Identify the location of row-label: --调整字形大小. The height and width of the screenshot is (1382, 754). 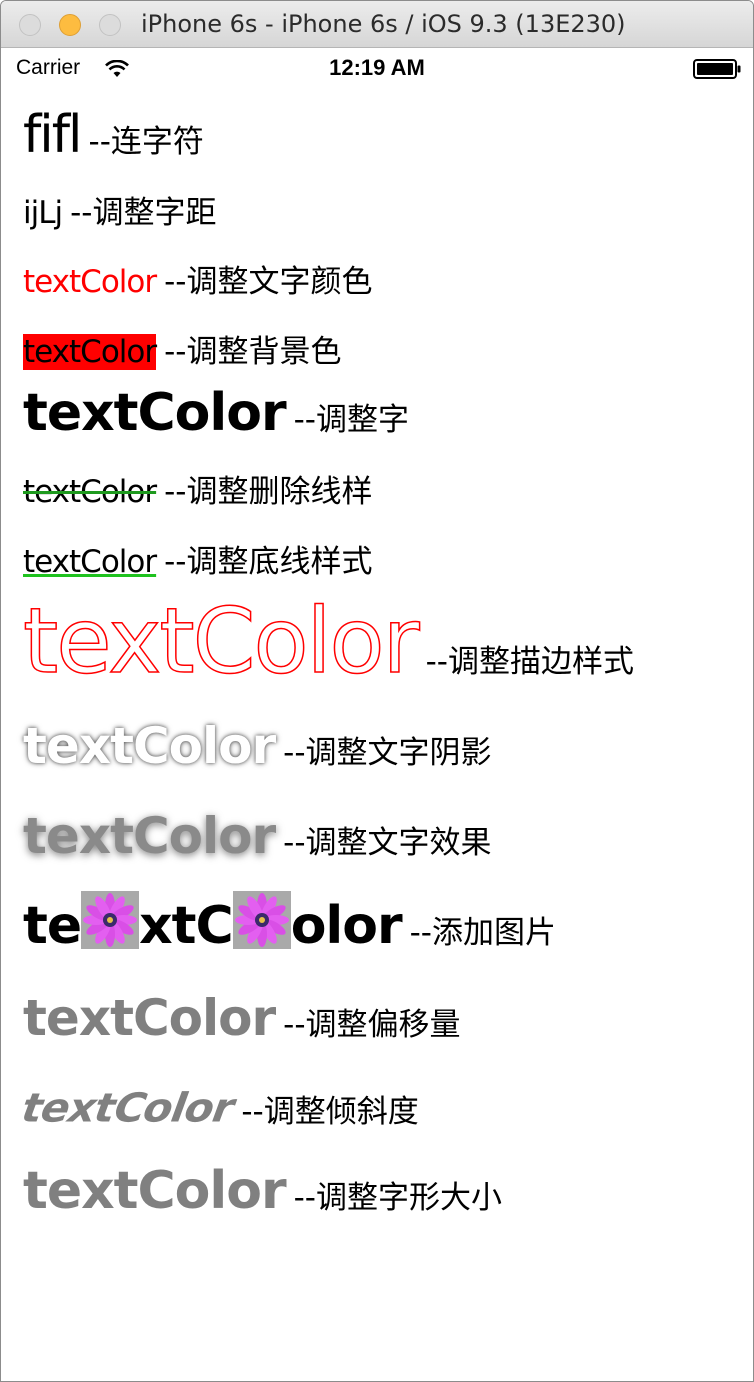
(397, 1198).